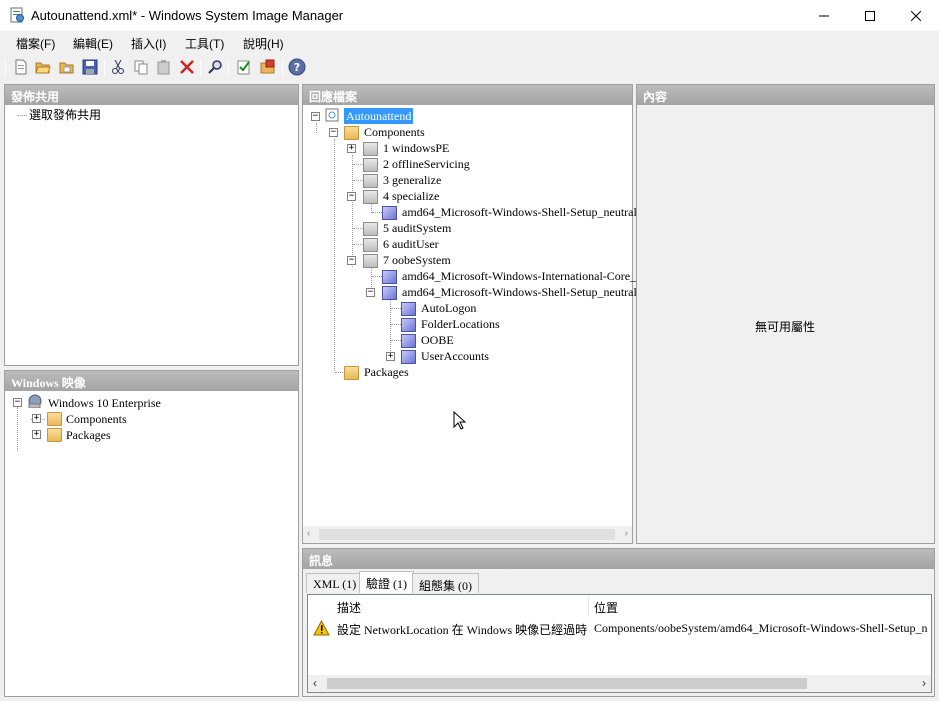 The width and height of the screenshot is (939, 701). I want to click on open-distribution-icon, so click(67, 67).